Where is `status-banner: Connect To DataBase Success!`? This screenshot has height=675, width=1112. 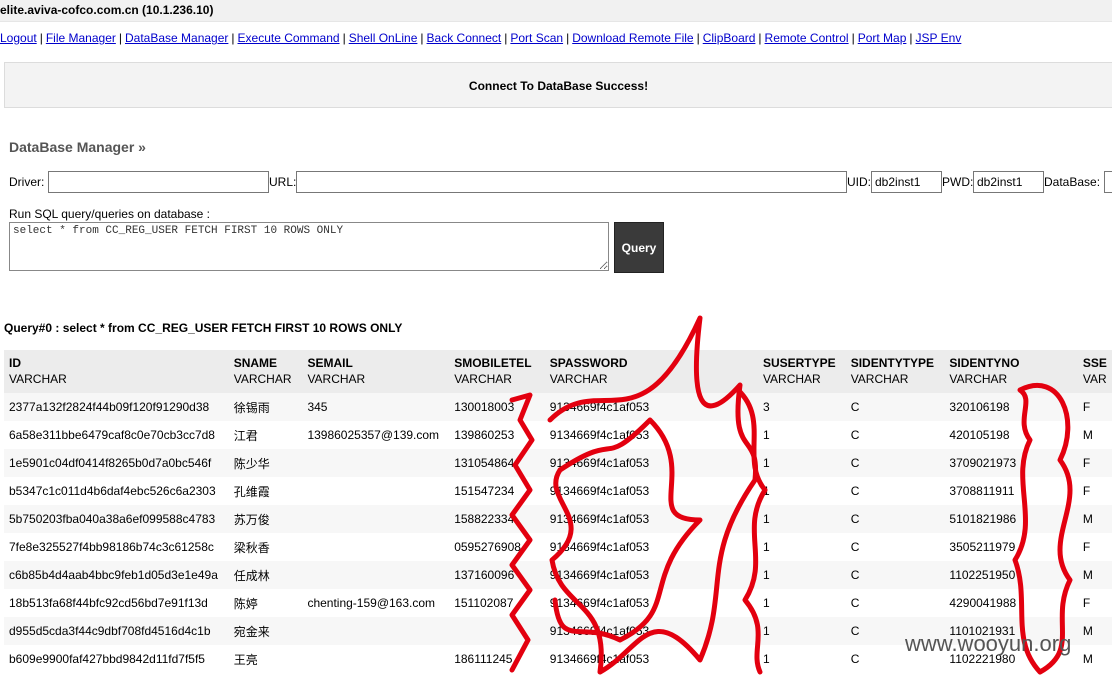
status-banner: Connect To DataBase Success! is located at coordinates (558, 85).